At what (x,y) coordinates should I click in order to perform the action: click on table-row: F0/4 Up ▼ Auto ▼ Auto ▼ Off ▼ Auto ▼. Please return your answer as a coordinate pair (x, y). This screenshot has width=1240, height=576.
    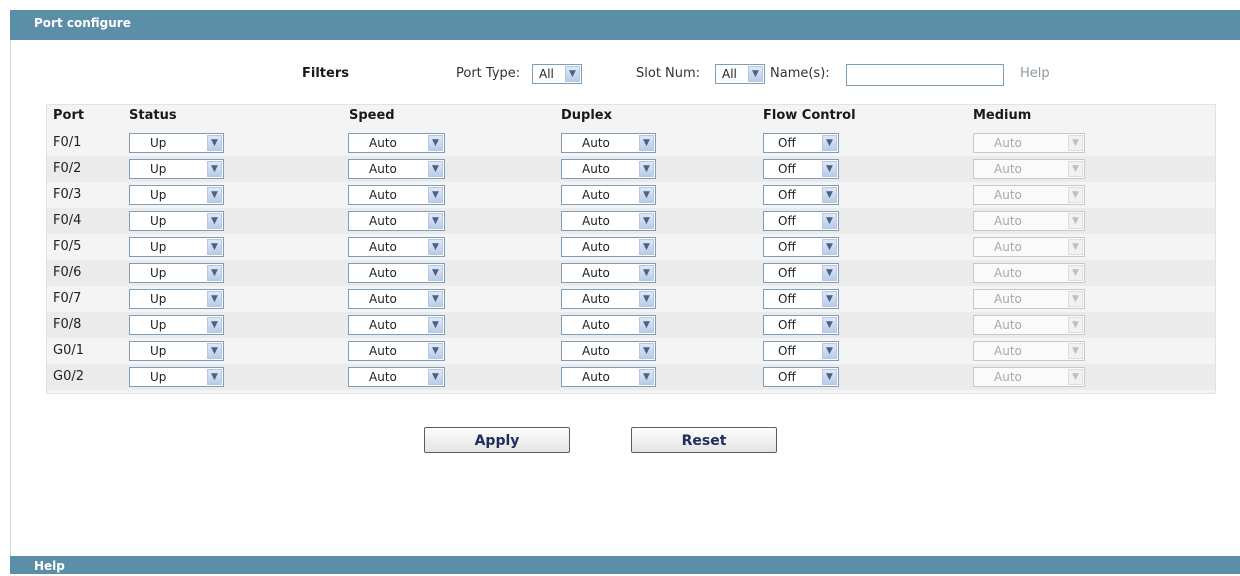
    Looking at the image, I should click on (631, 221).